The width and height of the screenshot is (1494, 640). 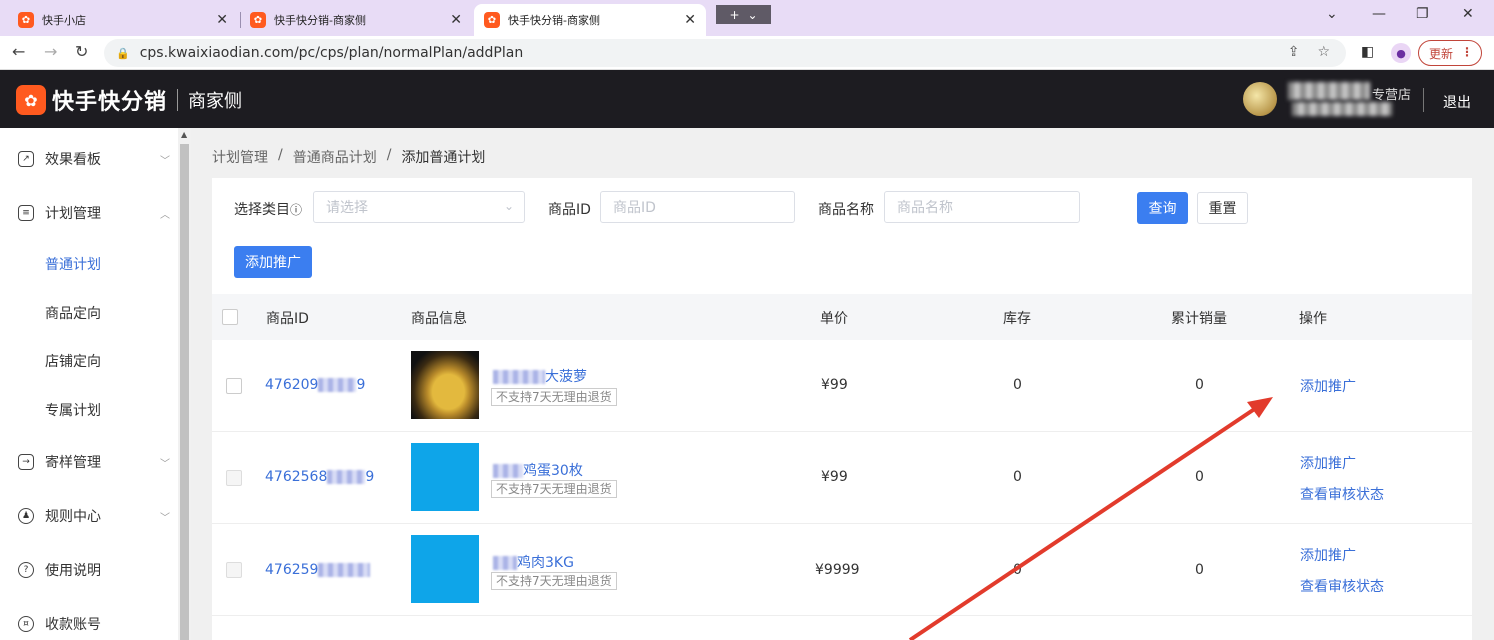 I want to click on arrow-shaft, so click(x=1086, y=521).